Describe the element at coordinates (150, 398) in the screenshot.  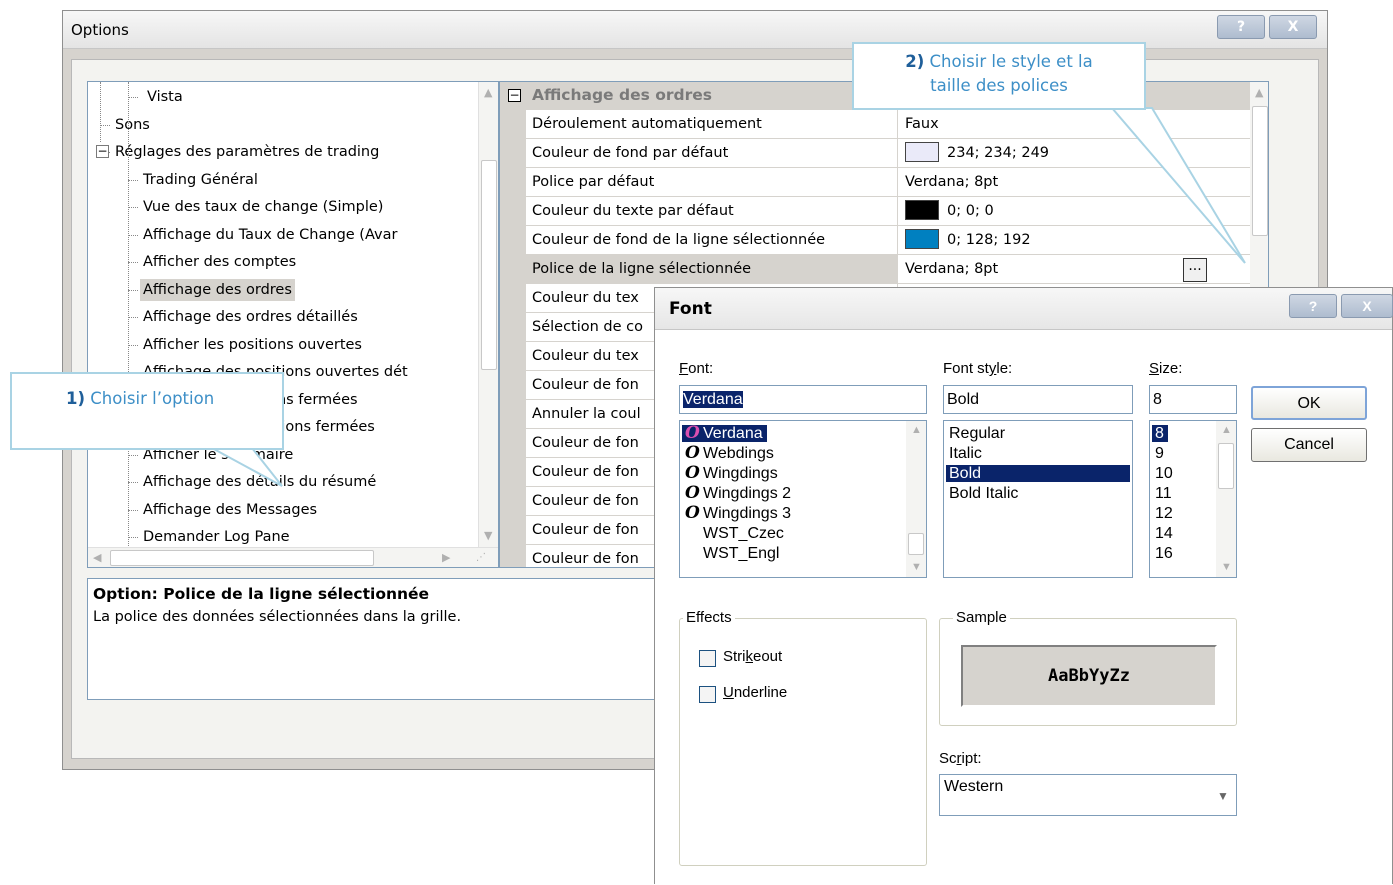
I see `callout-1-text: Choisir l’option` at that location.